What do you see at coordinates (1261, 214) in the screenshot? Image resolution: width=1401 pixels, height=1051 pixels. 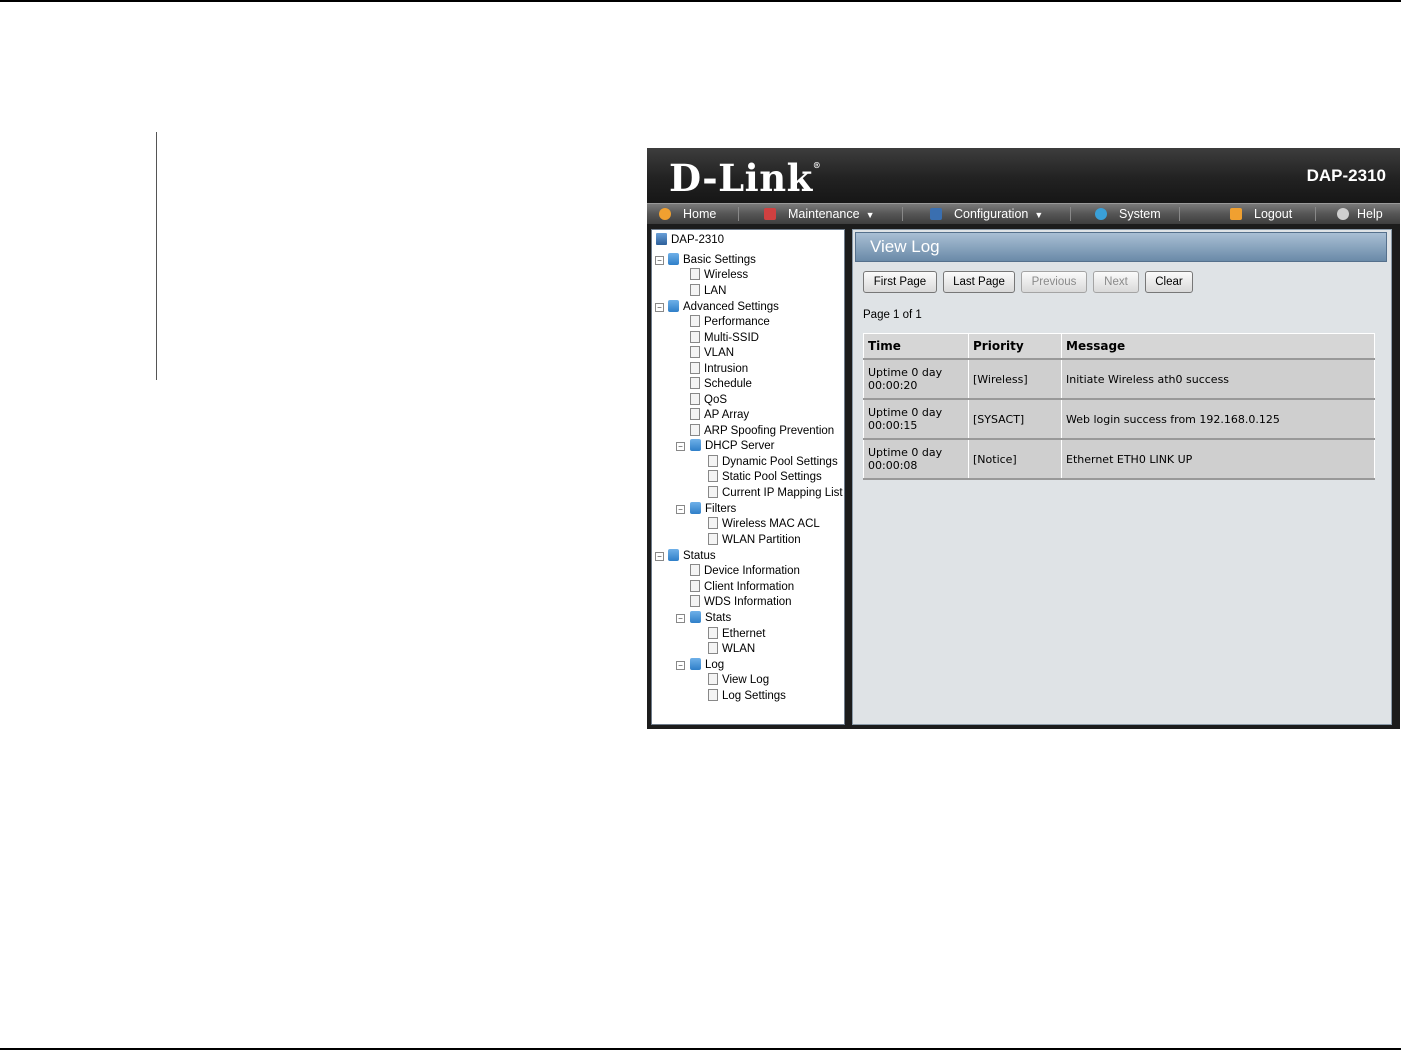 I see `menu-logout: Logout` at bounding box center [1261, 214].